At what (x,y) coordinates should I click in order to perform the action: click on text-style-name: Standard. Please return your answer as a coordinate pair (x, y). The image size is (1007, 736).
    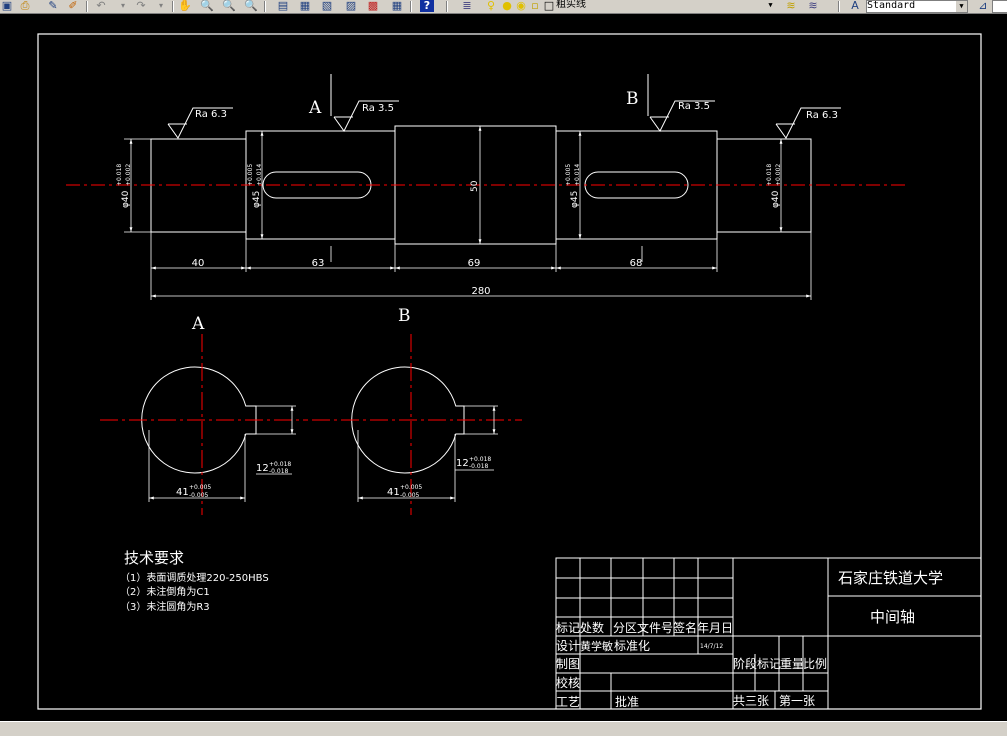
    Looking at the image, I should click on (891, 5).